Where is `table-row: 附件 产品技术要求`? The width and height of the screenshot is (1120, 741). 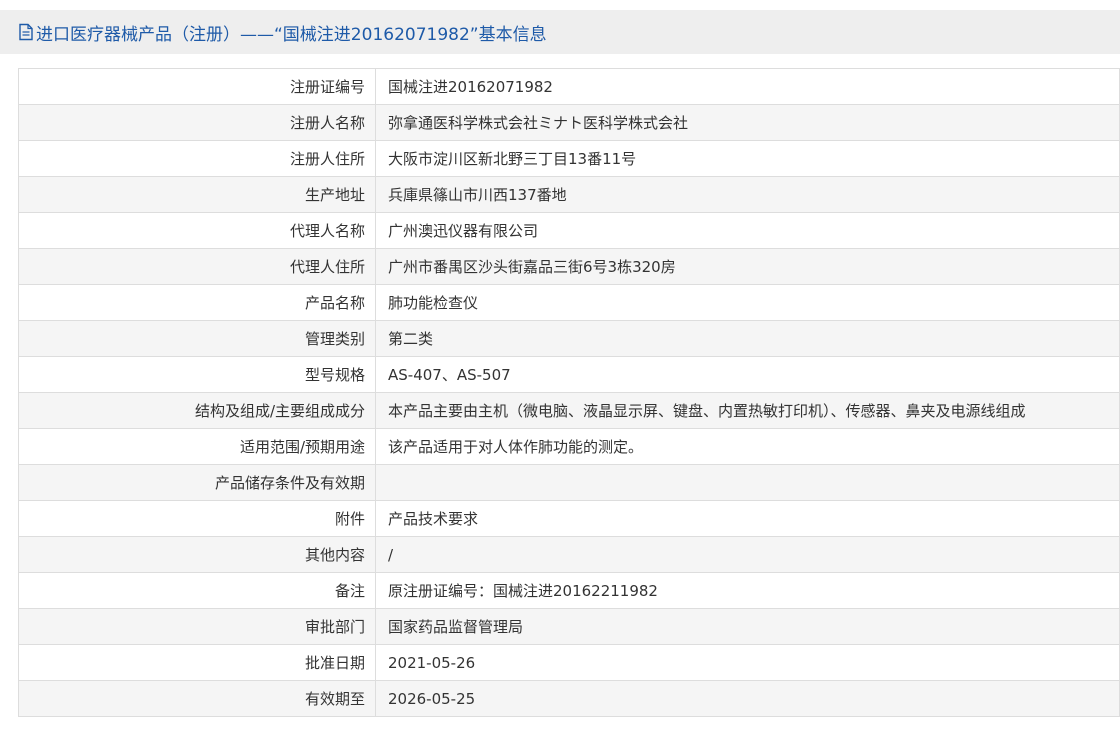 table-row: 附件 产品技术要求 is located at coordinates (569, 518).